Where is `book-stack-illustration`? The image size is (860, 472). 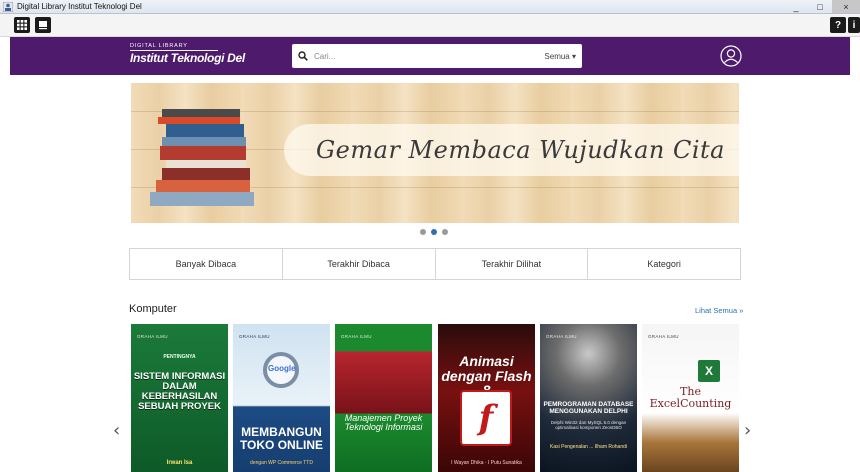 book-stack-illustration is located at coordinates (202, 157).